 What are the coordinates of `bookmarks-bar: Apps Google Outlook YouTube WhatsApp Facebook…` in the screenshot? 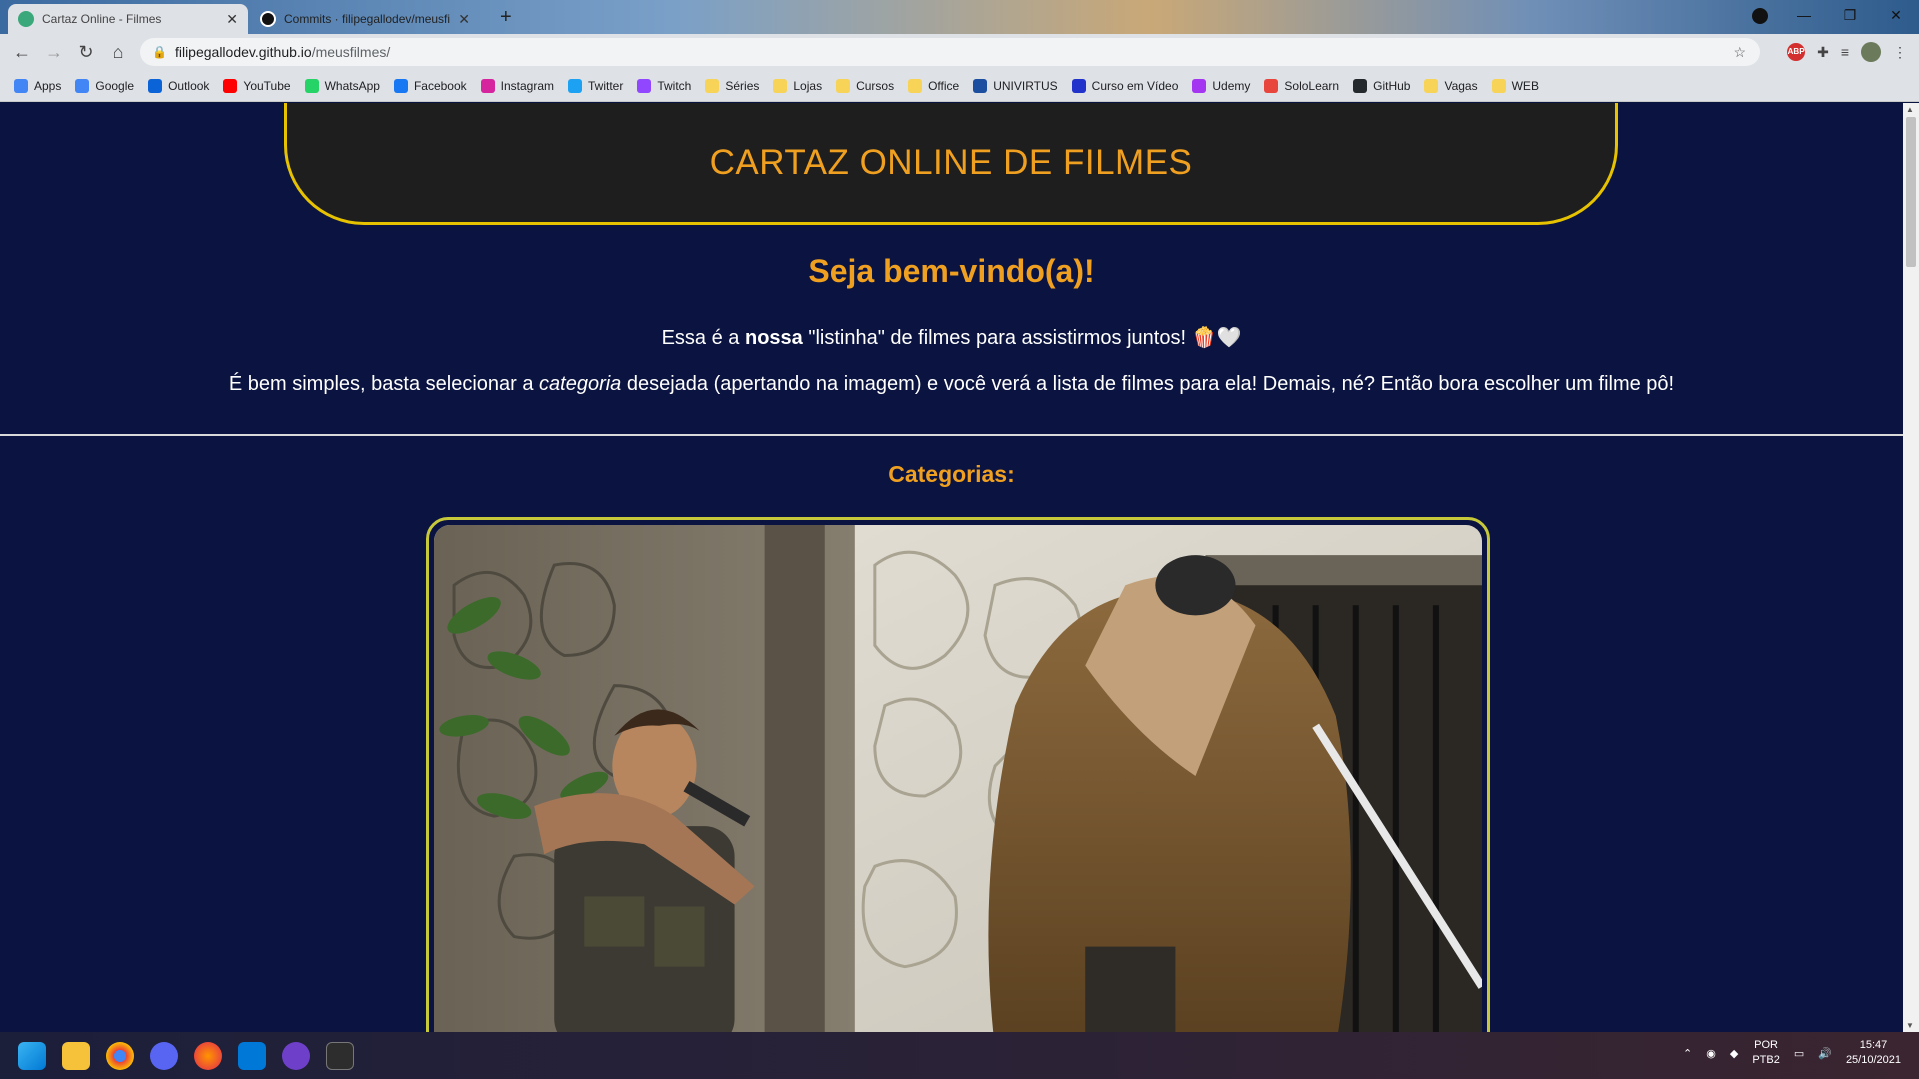 It's located at (959, 86).